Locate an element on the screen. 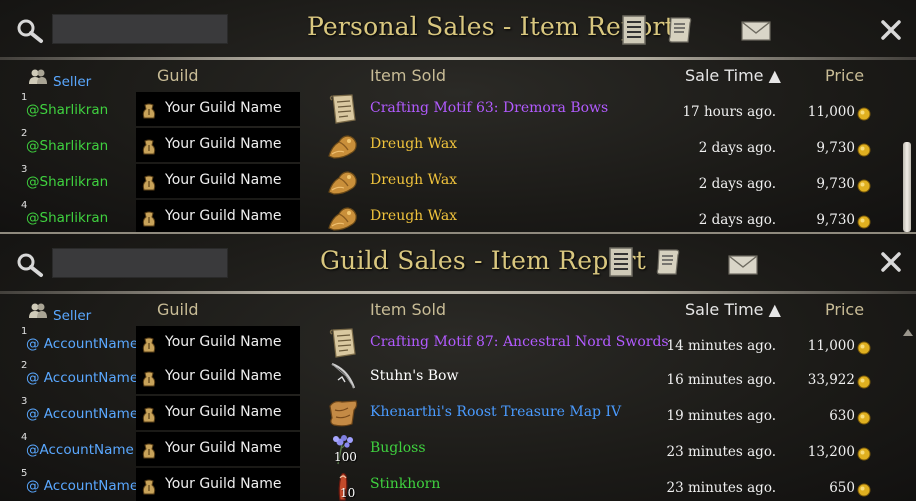 The height and width of the screenshot is (501, 916). item-name: Crafting Motif 87: Ancestral Nord Swords is located at coordinates (519, 342).